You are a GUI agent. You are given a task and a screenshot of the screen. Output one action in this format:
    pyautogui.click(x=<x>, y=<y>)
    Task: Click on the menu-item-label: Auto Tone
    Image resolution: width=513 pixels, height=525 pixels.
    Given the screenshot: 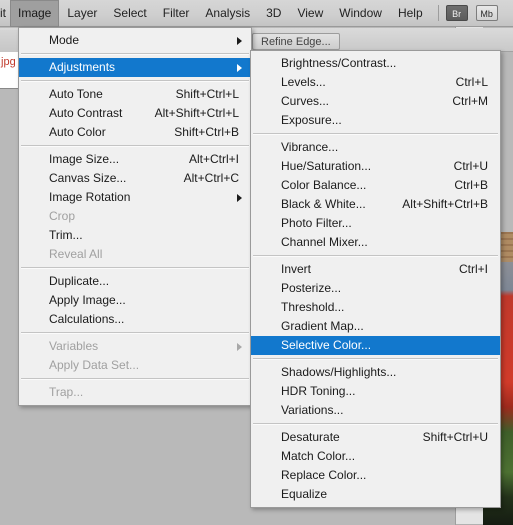 What is the action you would take?
    pyautogui.click(x=76, y=94)
    